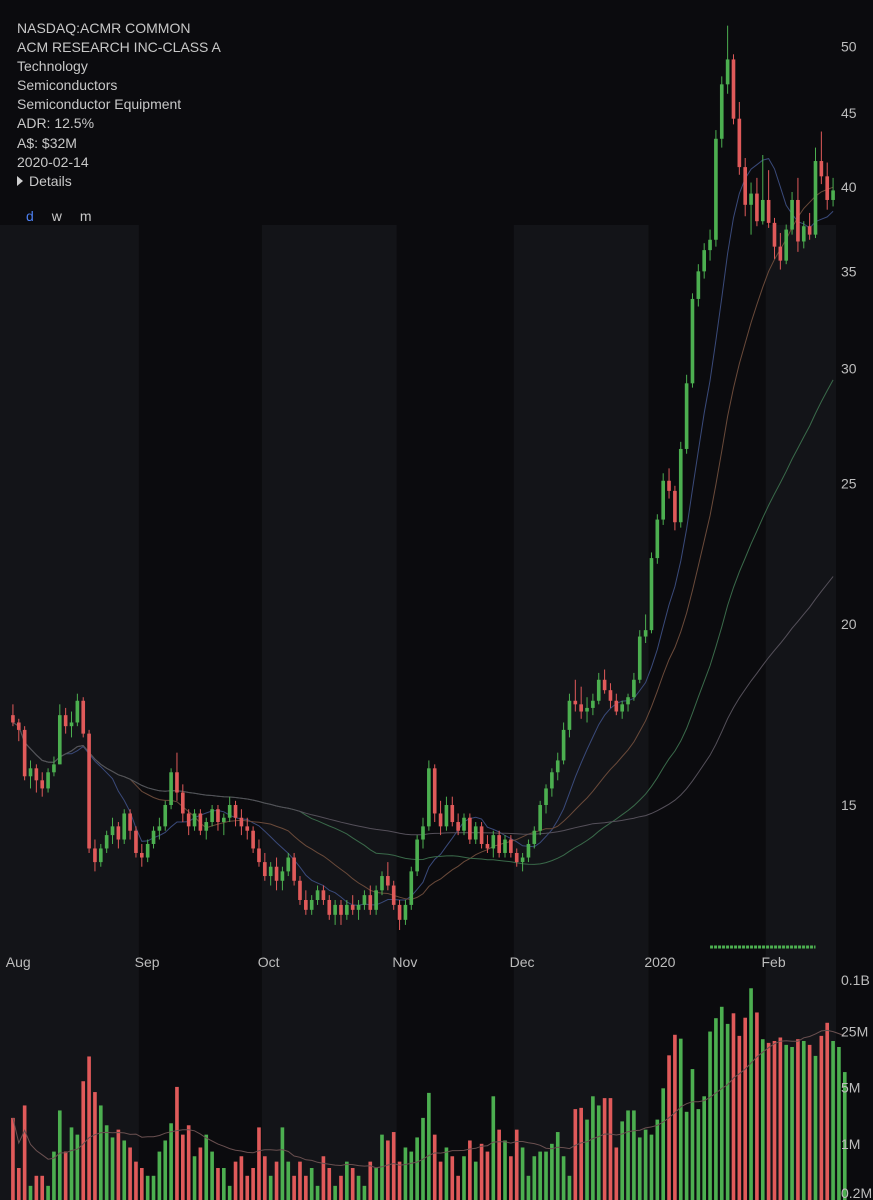 Image resolution: width=873 pixels, height=1200 pixels. Describe the element at coordinates (269, 962) in the screenshot. I see `date-axis-label: Oct` at that location.